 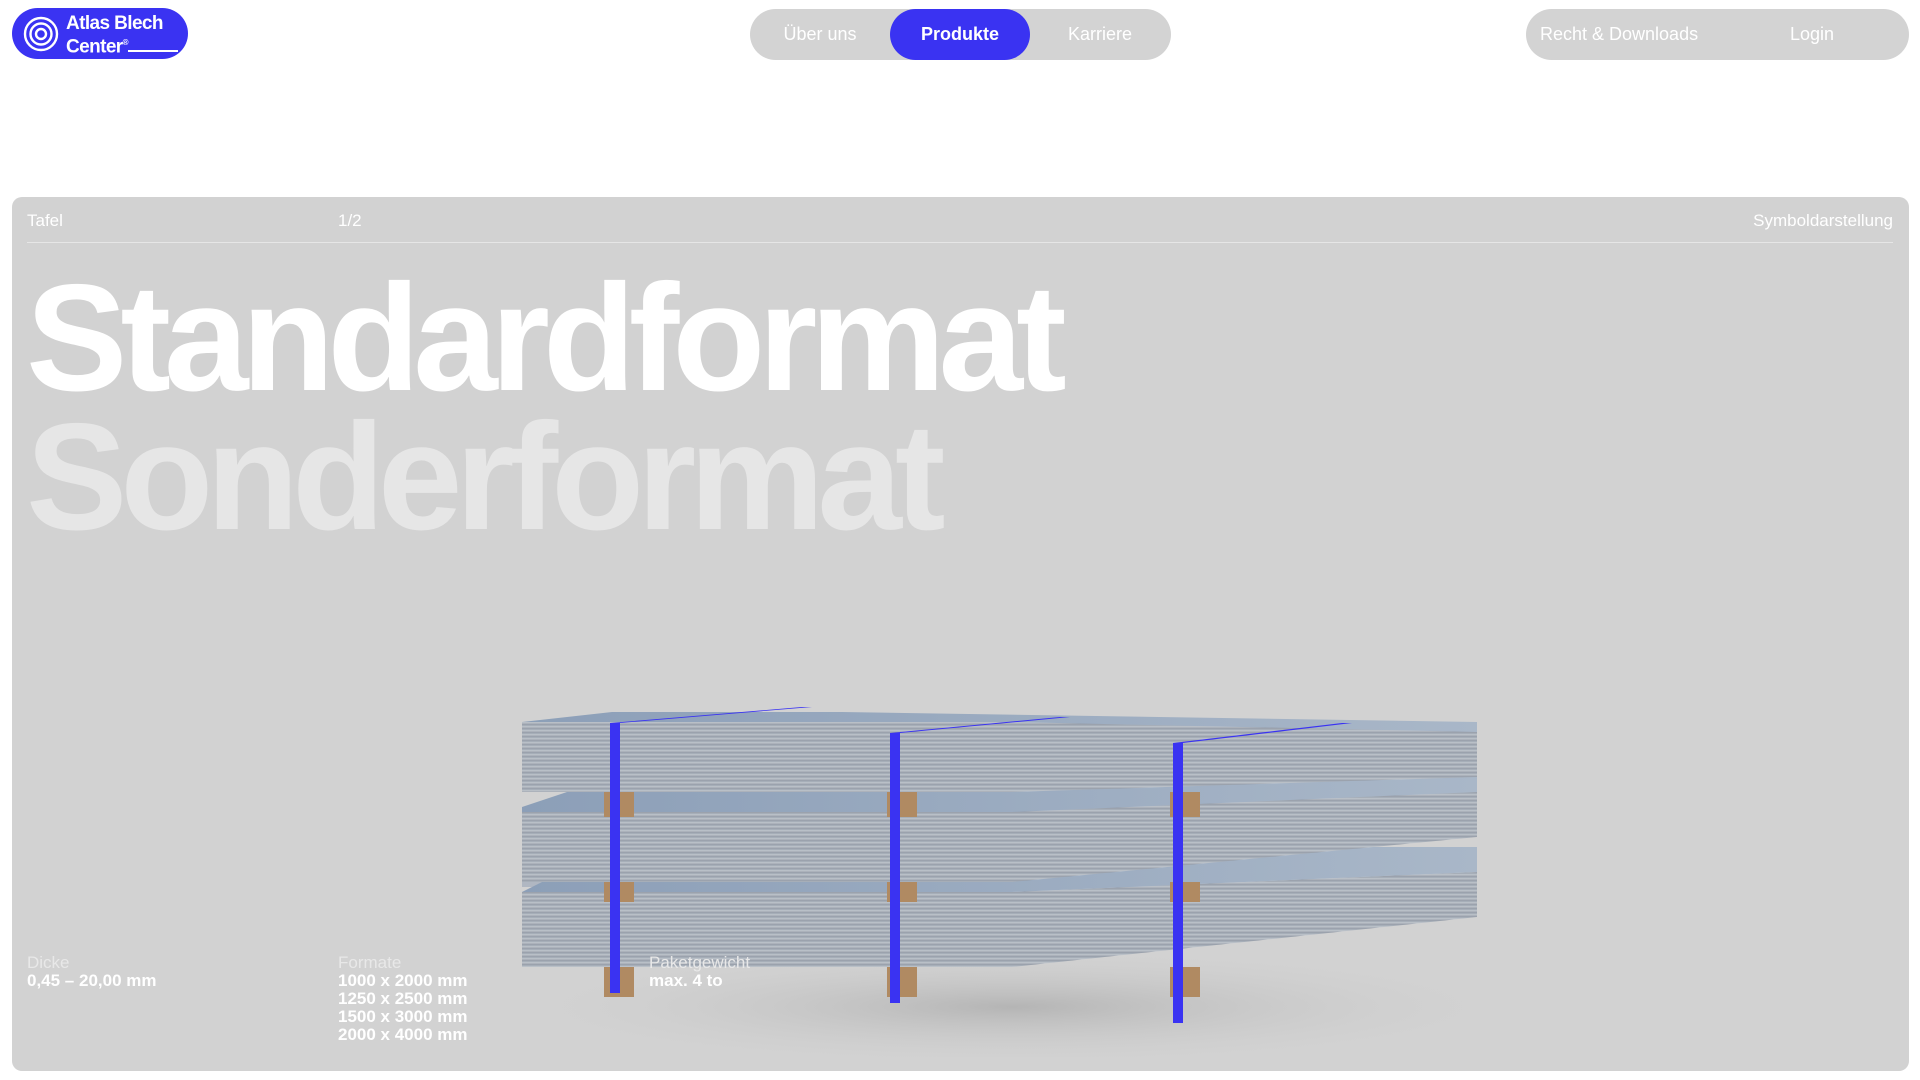 What do you see at coordinates (1812, 34) in the screenshot?
I see `login-link: Login` at bounding box center [1812, 34].